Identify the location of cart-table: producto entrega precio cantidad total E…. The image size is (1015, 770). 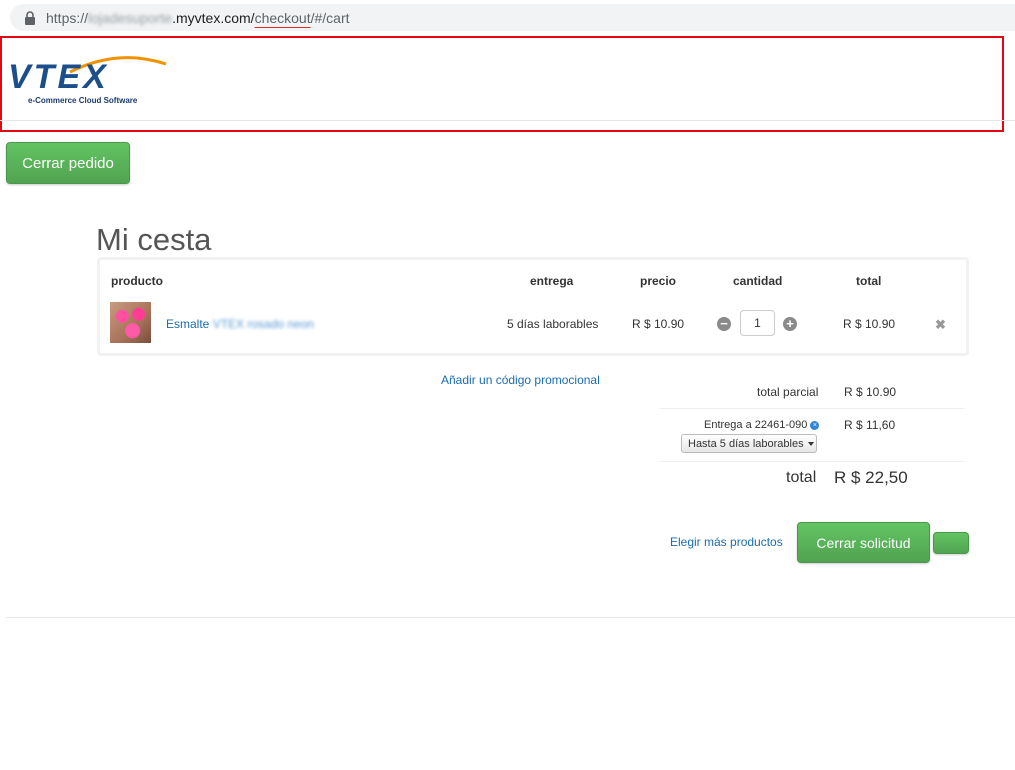
(533, 306).